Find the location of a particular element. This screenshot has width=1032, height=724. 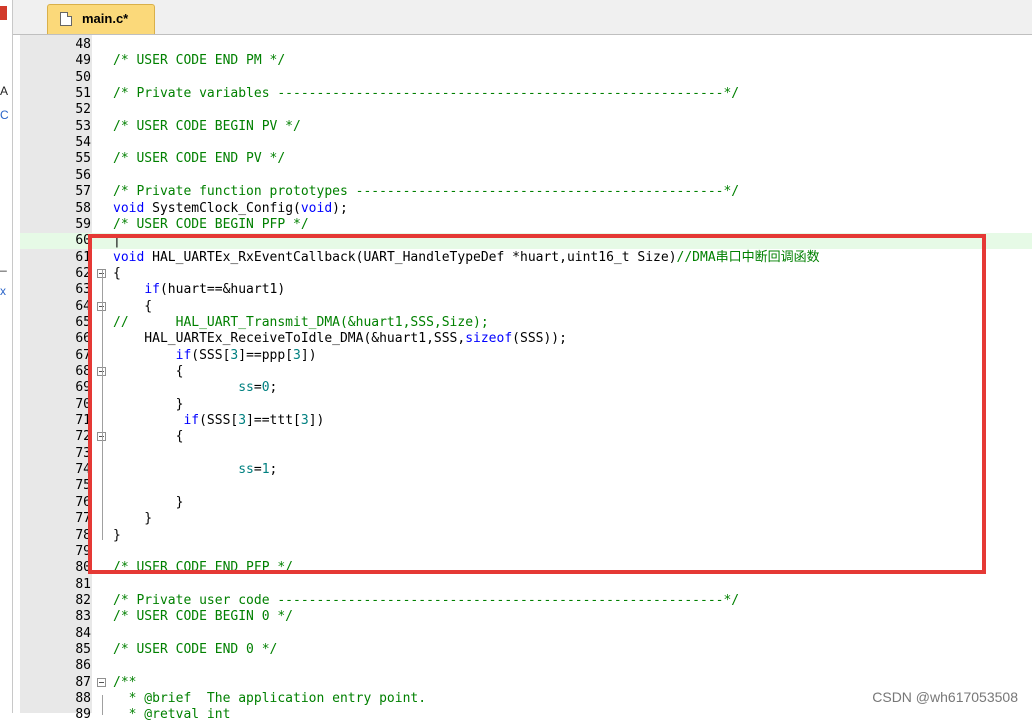

line-number: 62 is located at coordinates (83, 273).